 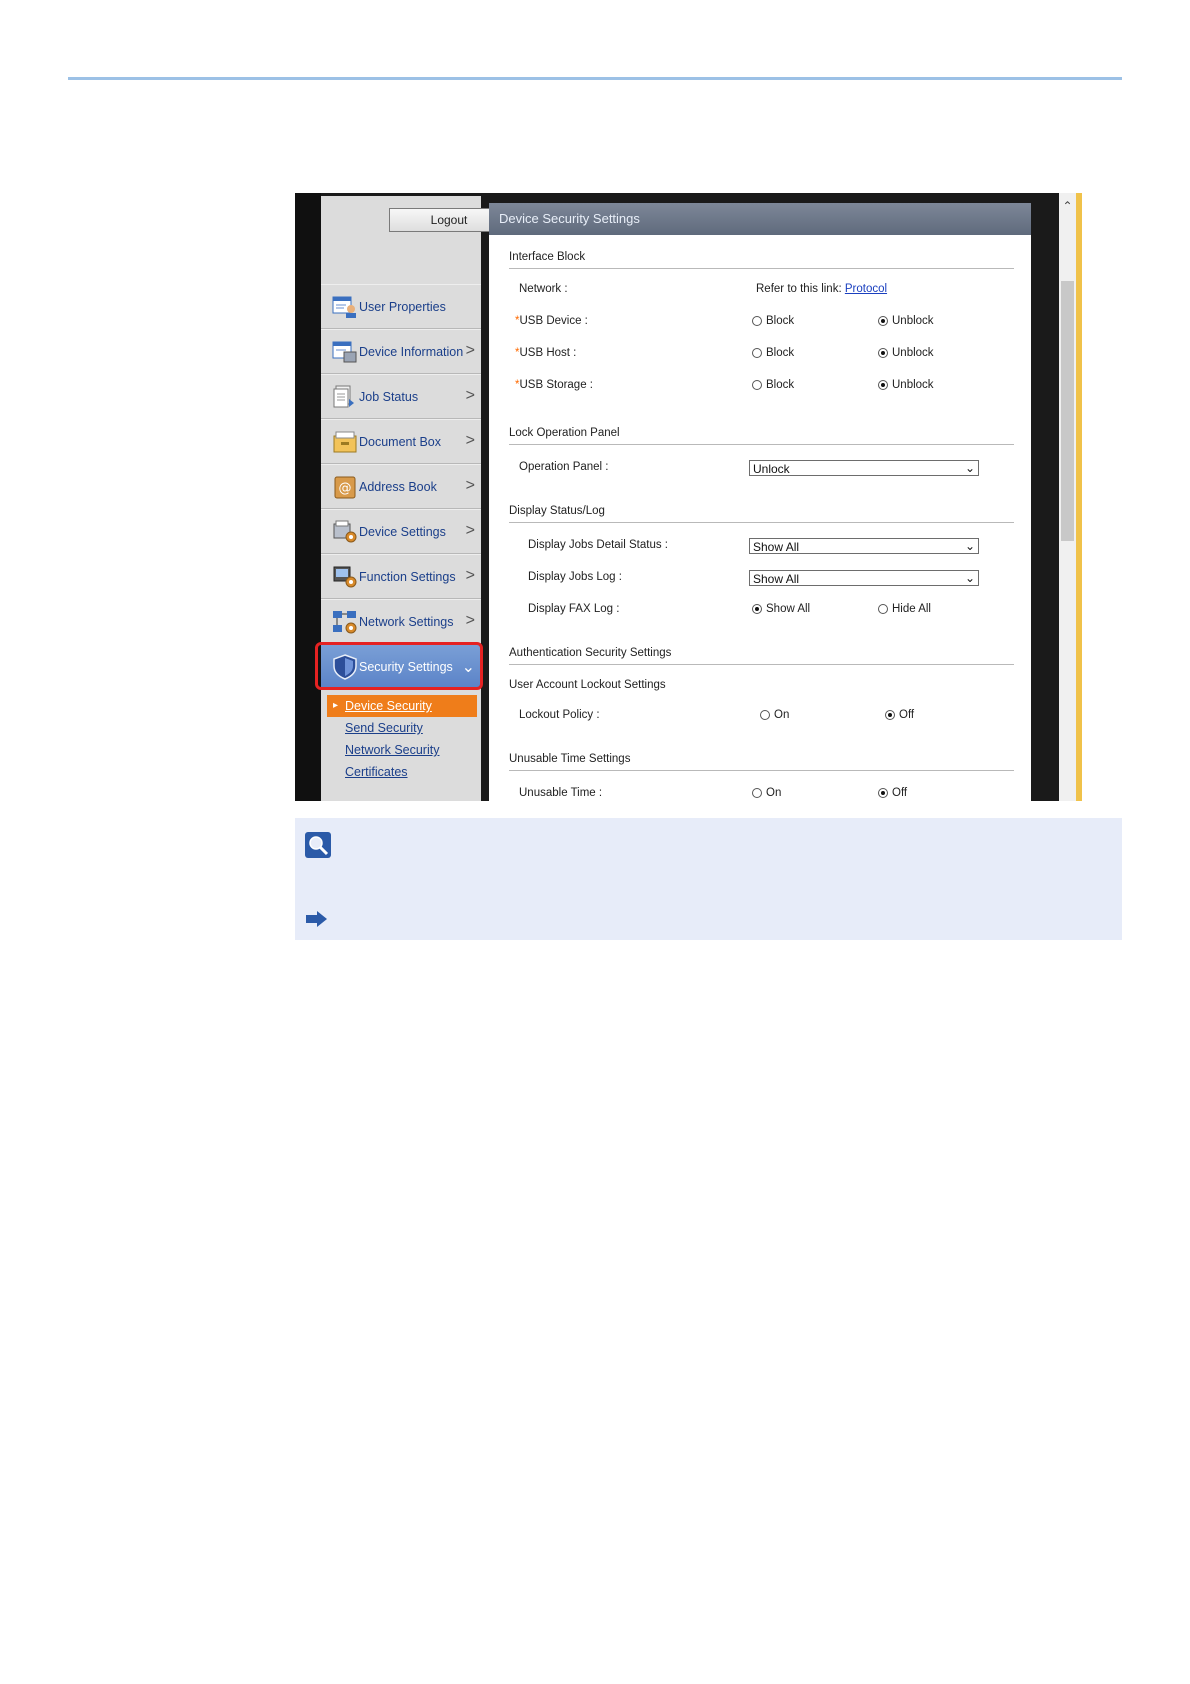 I want to click on network-label: Network :, so click(x=543, y=289).